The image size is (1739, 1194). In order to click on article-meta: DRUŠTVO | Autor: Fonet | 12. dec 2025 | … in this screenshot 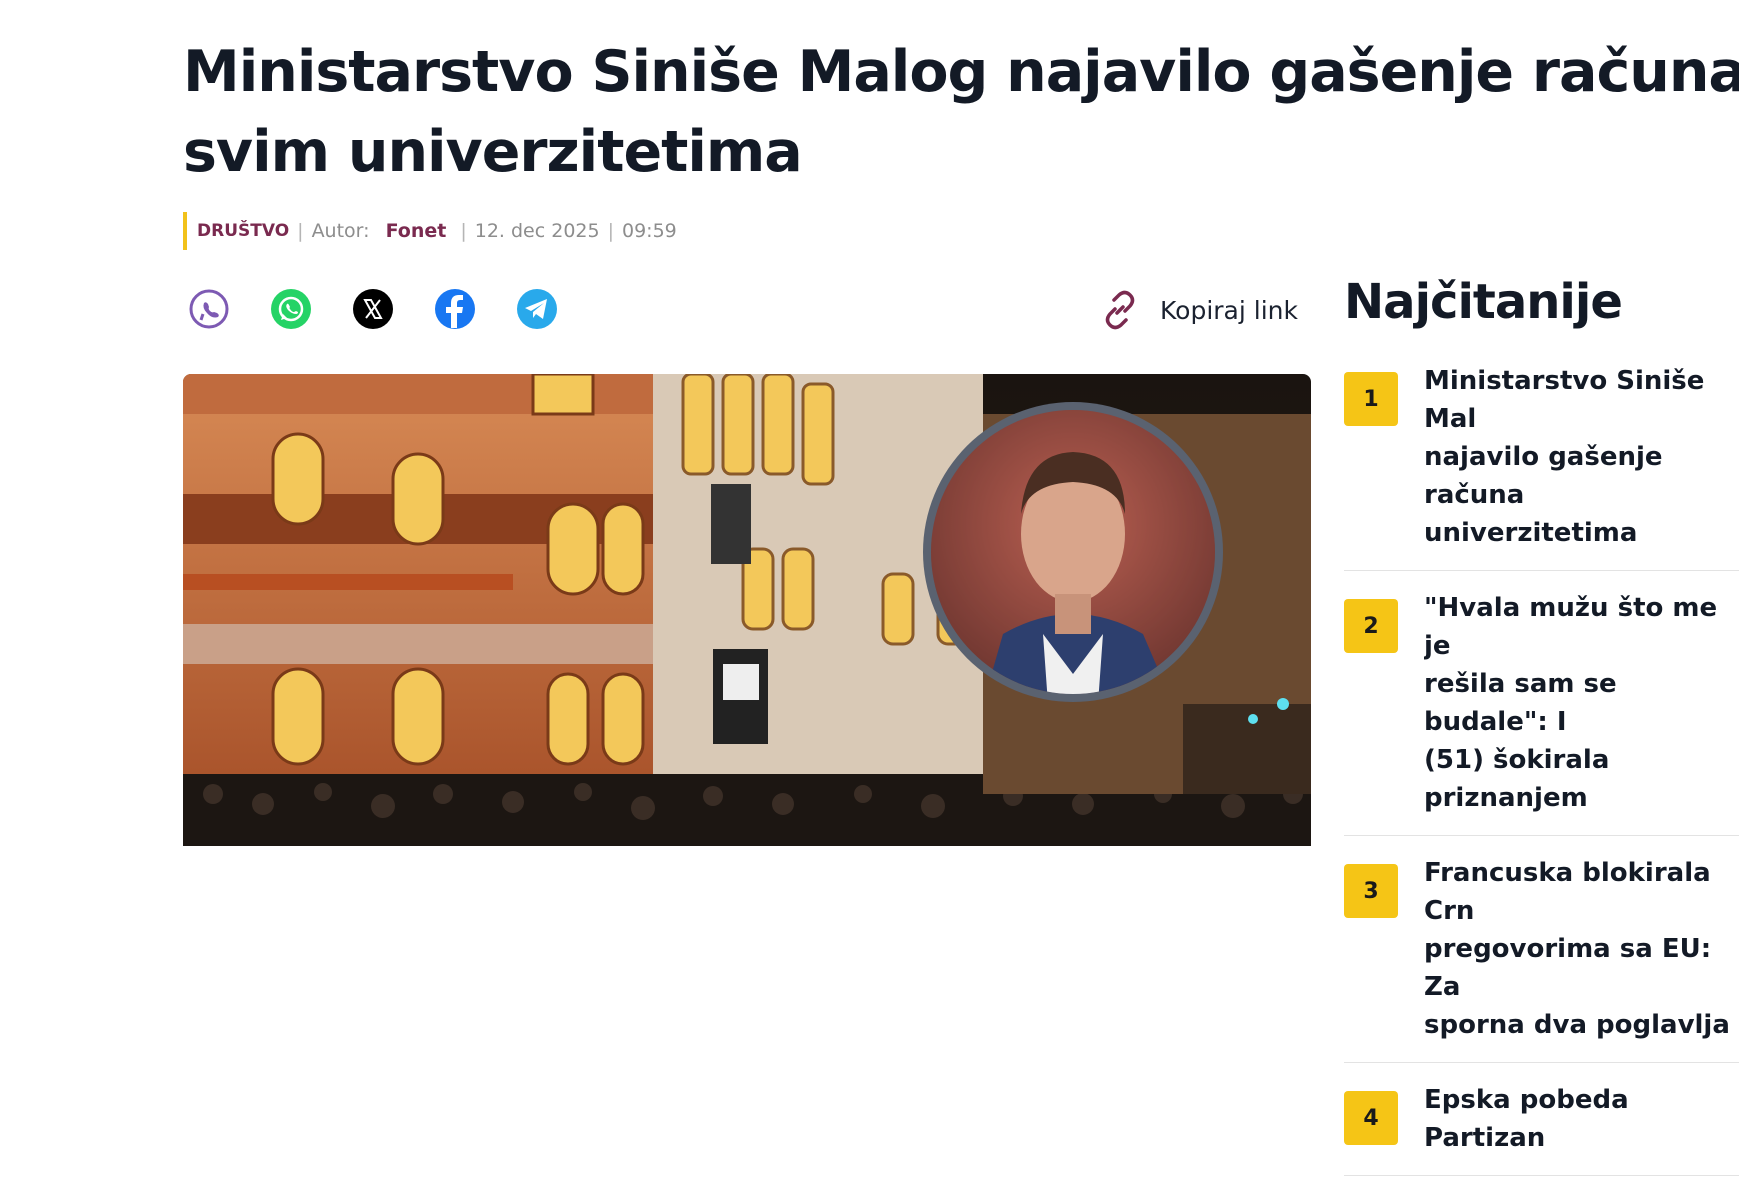, I will do `click(430, 231)`.